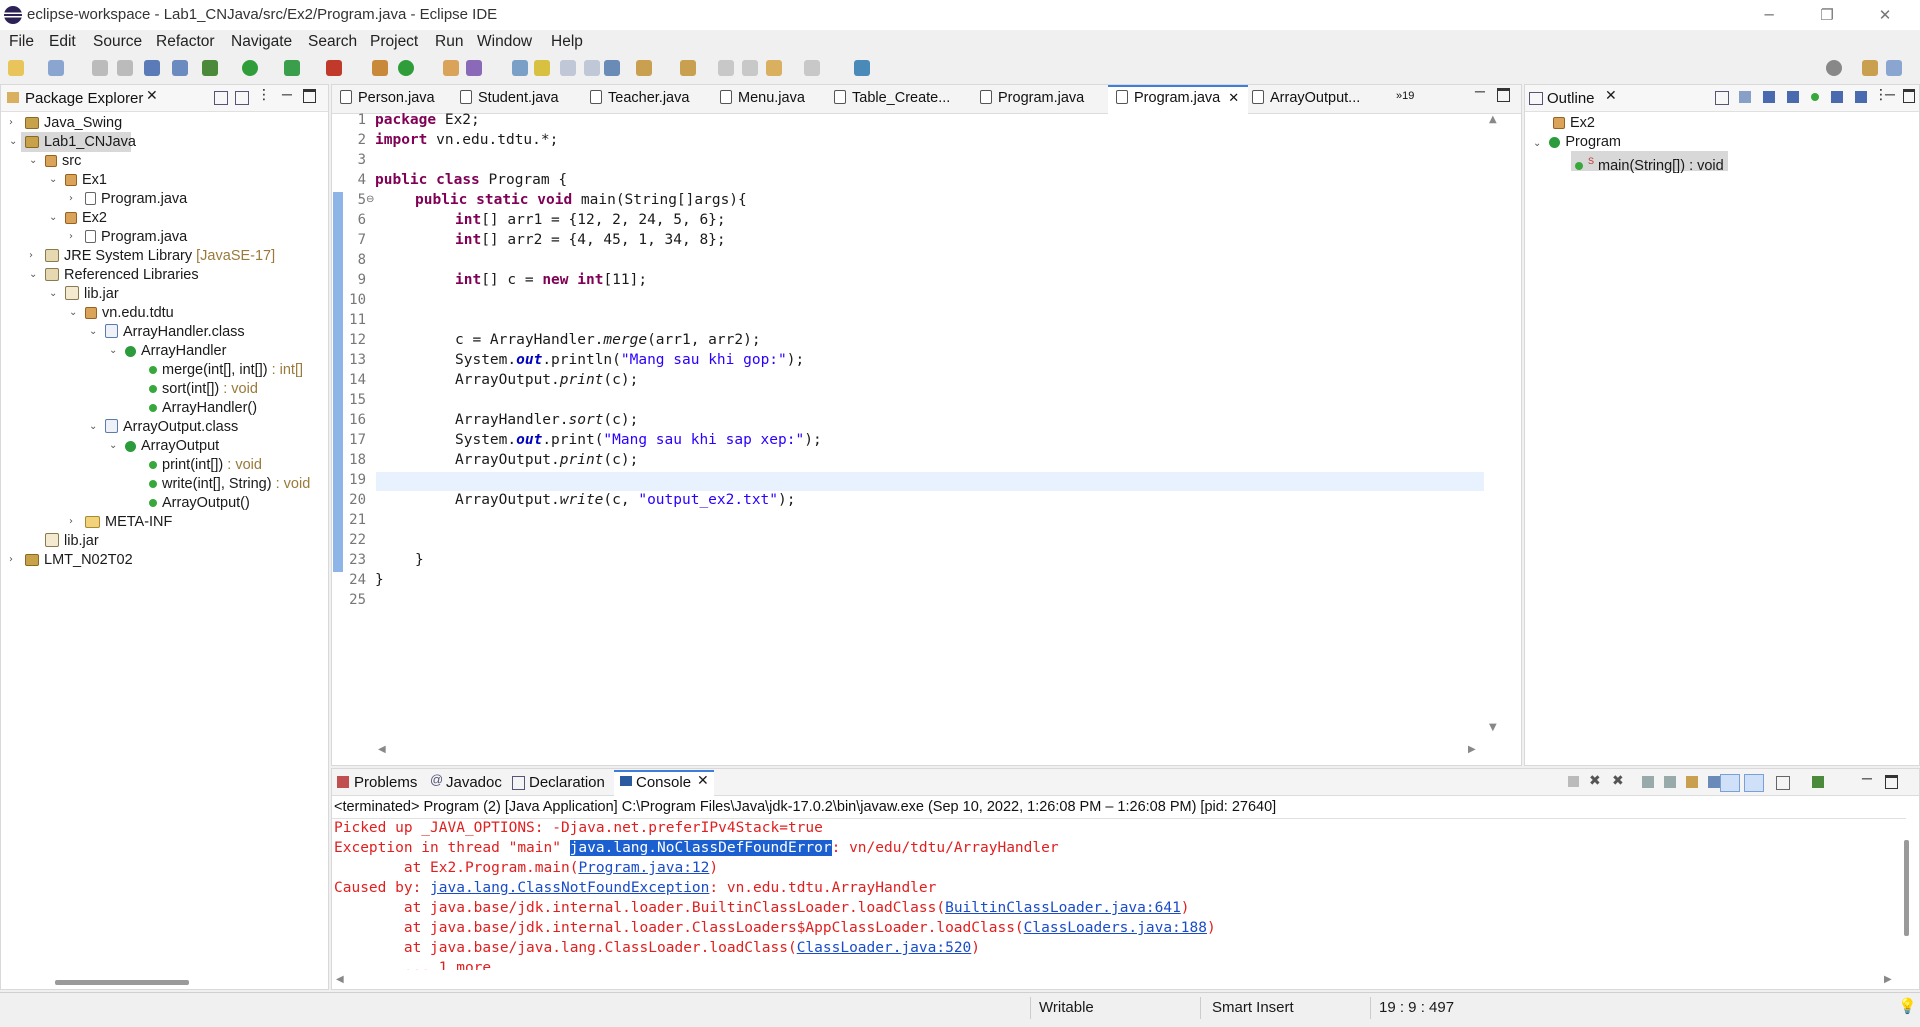 The height and width of the screenshot is (1027, 1920). Describe the element at coordinates (451, 68) in the screenshot. I see `open-type-icon` at that location.